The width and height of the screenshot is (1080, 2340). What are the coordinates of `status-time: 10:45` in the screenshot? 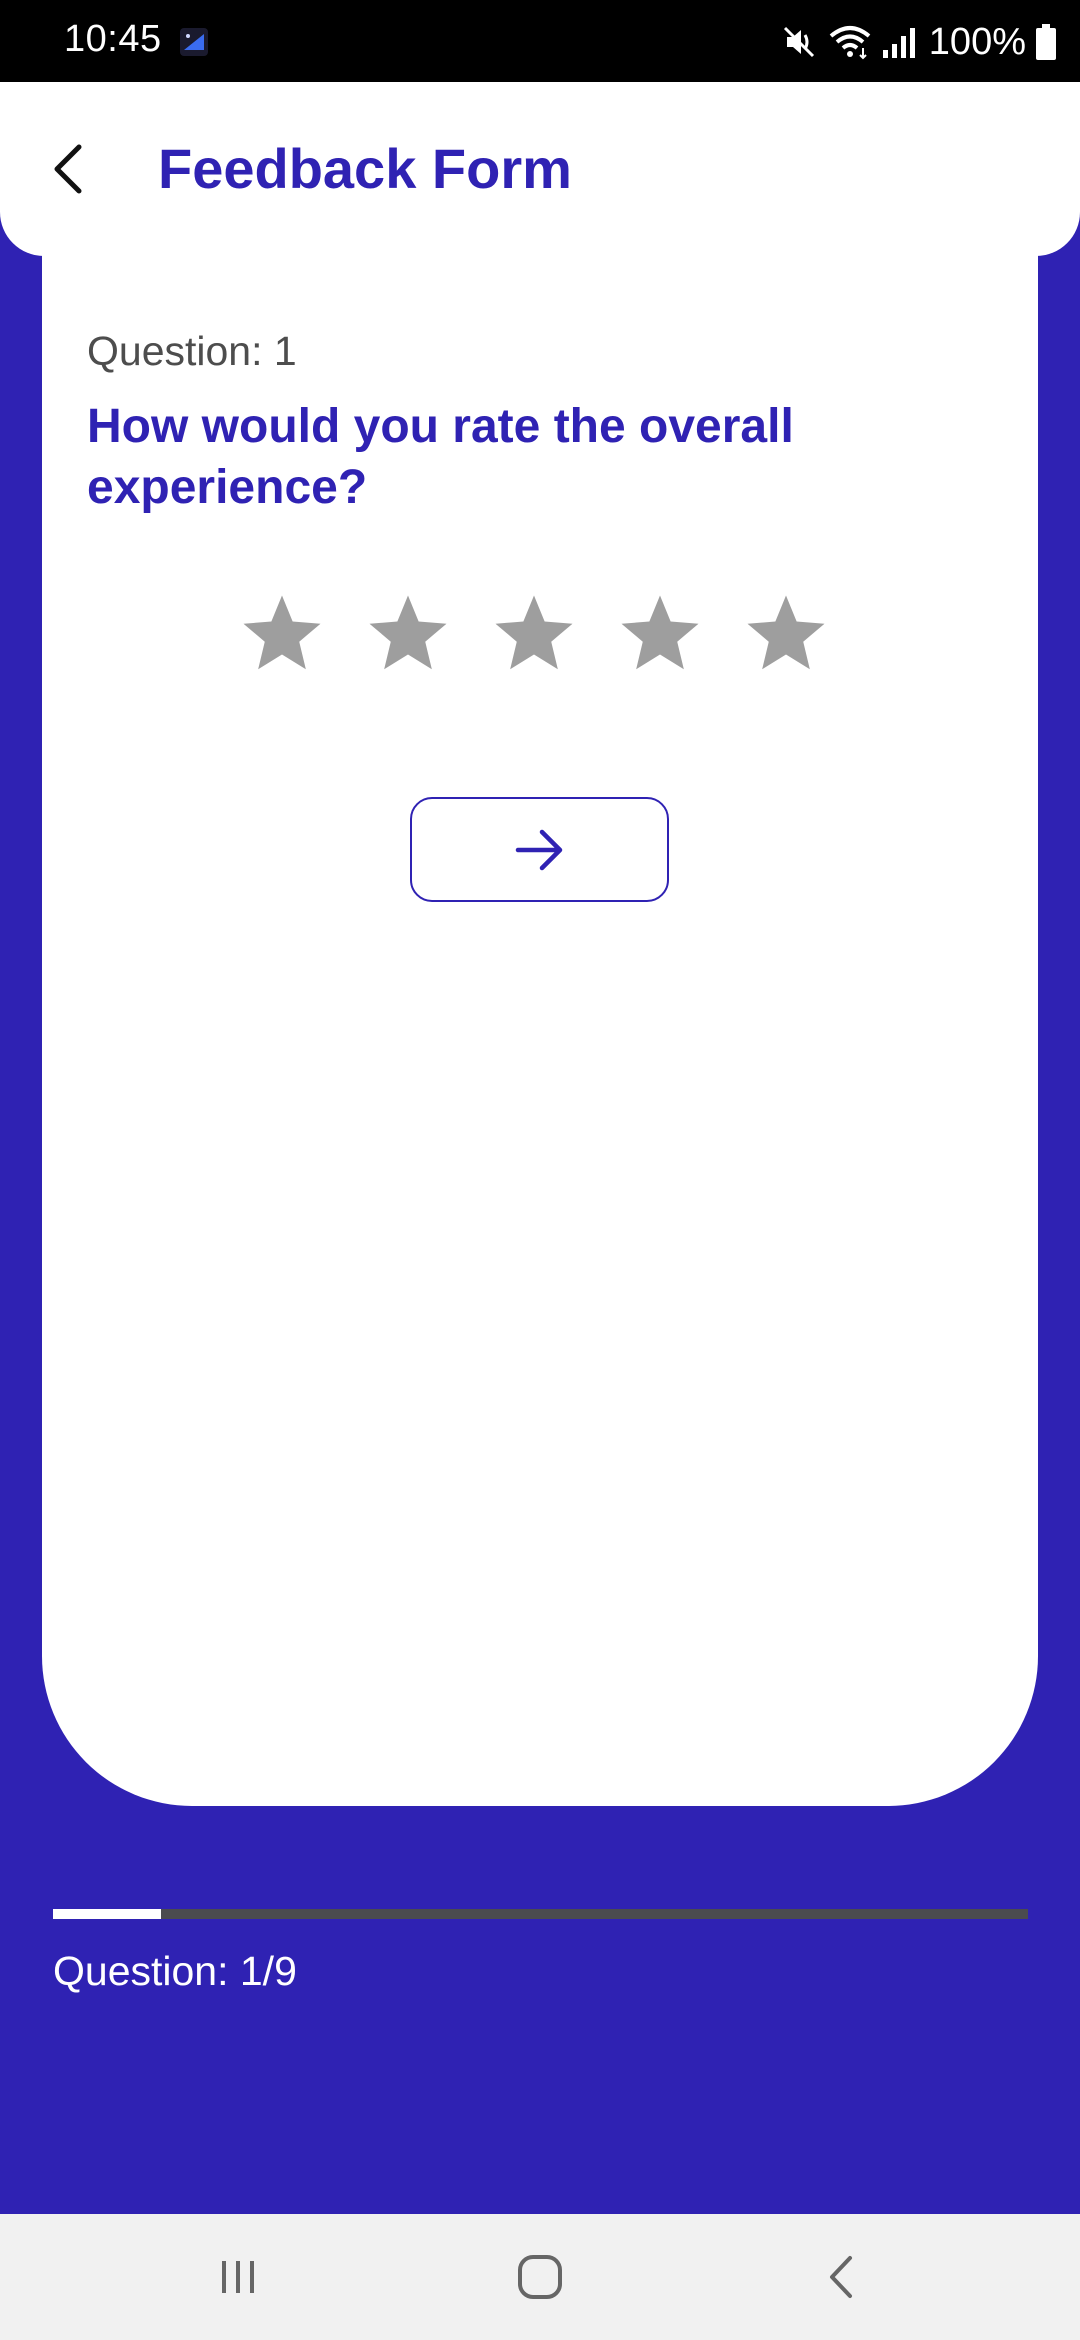 It's located at (113, 39).